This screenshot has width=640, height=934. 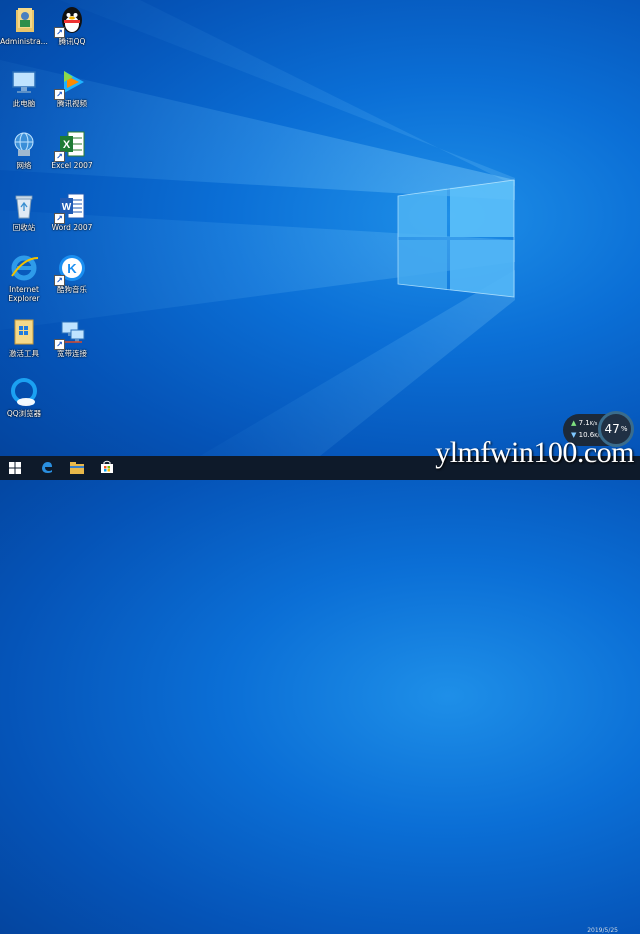 What do you see at coordinates (72, 103) in the screenshot?
I see `desktop-icon-label: 腾讯视频` at bounding box center [72, 103].